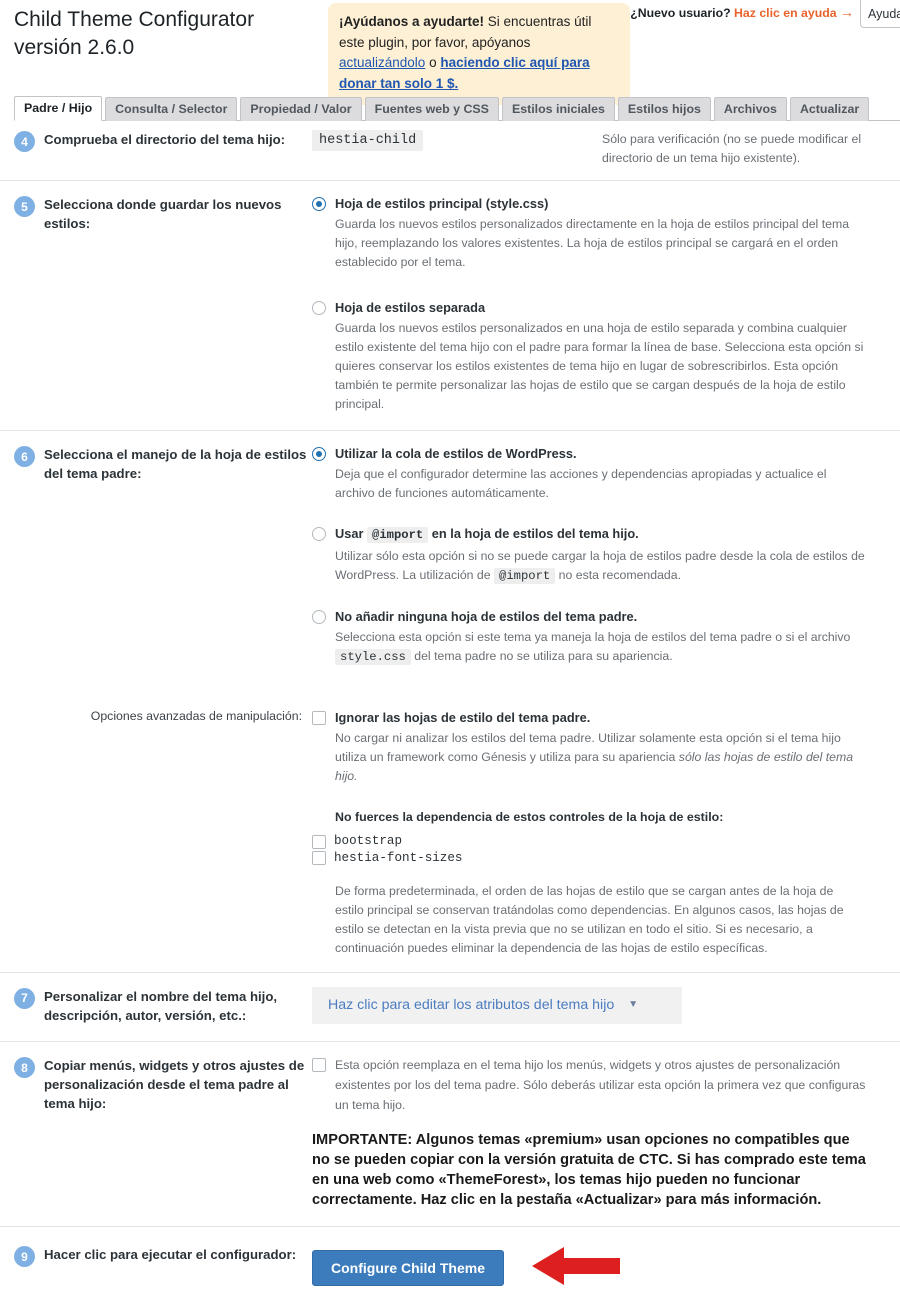  Describe the element at coordinates (24, 1257) in the screenshot. I see `step-9-badge: 9` at that location.